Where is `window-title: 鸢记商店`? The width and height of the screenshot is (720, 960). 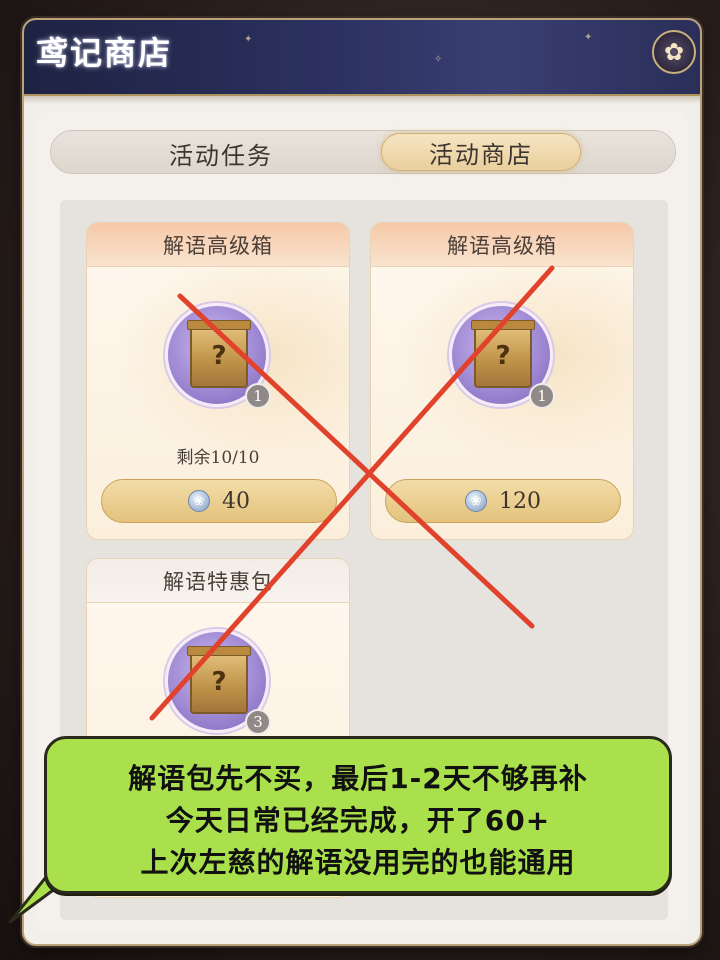 window-title: 鸢记商店 is located at coordinates (104, 53).